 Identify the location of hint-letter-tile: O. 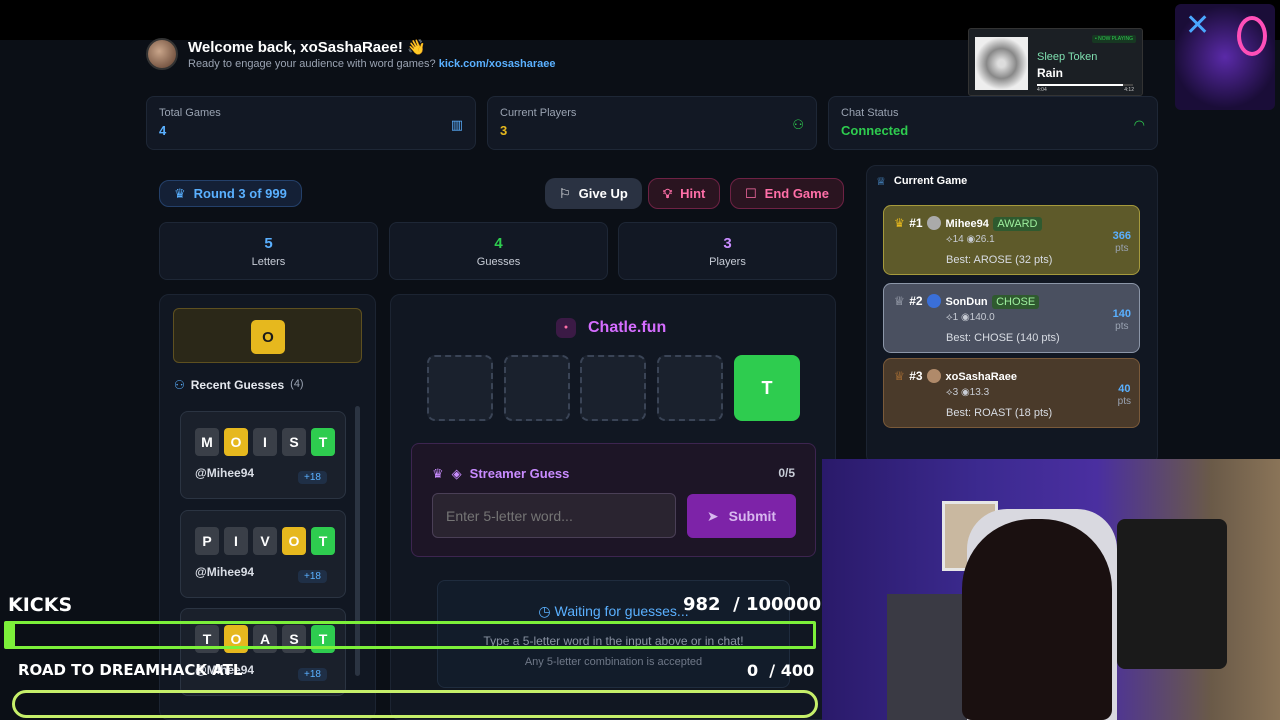
(268, 337).